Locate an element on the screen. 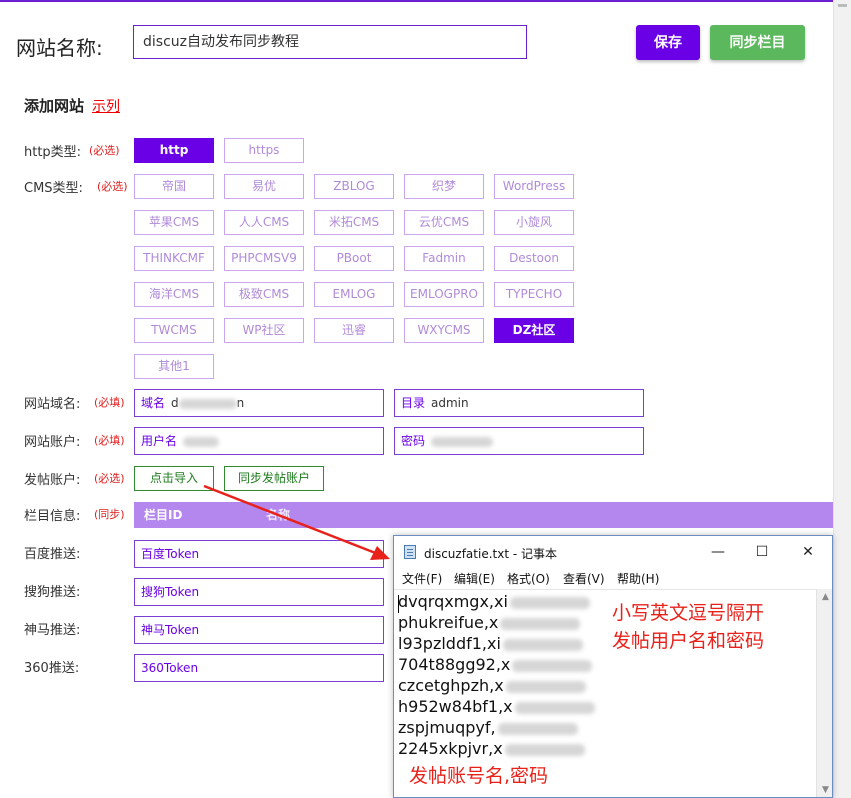 The width and height of the screenshot is (851, 798). domain-required: (必填) is located at coordinates (109, 402).